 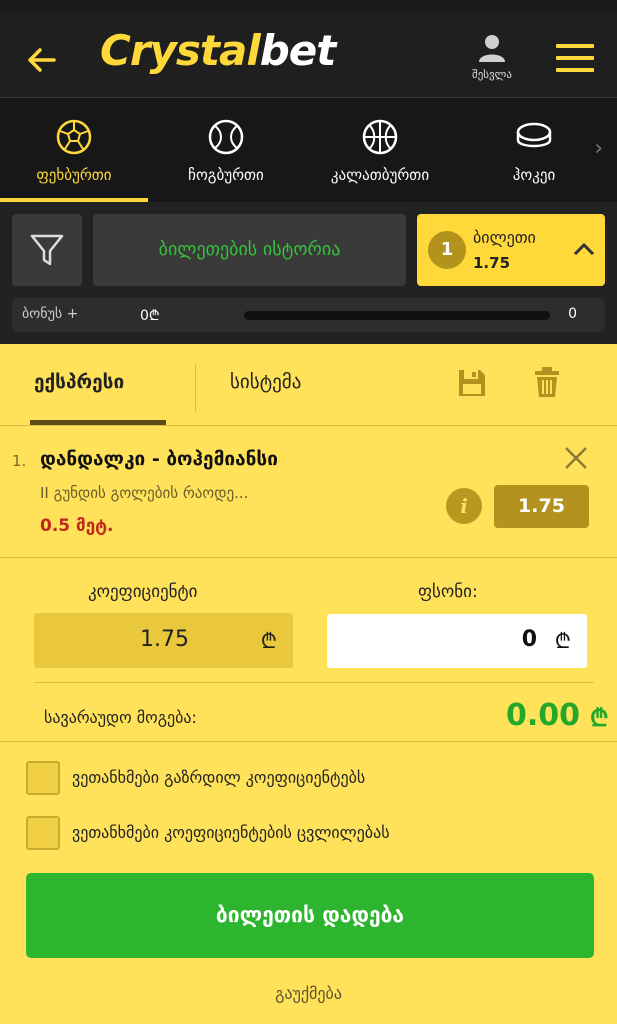 What do you see at coordinates (576, 458) in the screenshot?
I see `close-icon` at bounding box center [576, 458].